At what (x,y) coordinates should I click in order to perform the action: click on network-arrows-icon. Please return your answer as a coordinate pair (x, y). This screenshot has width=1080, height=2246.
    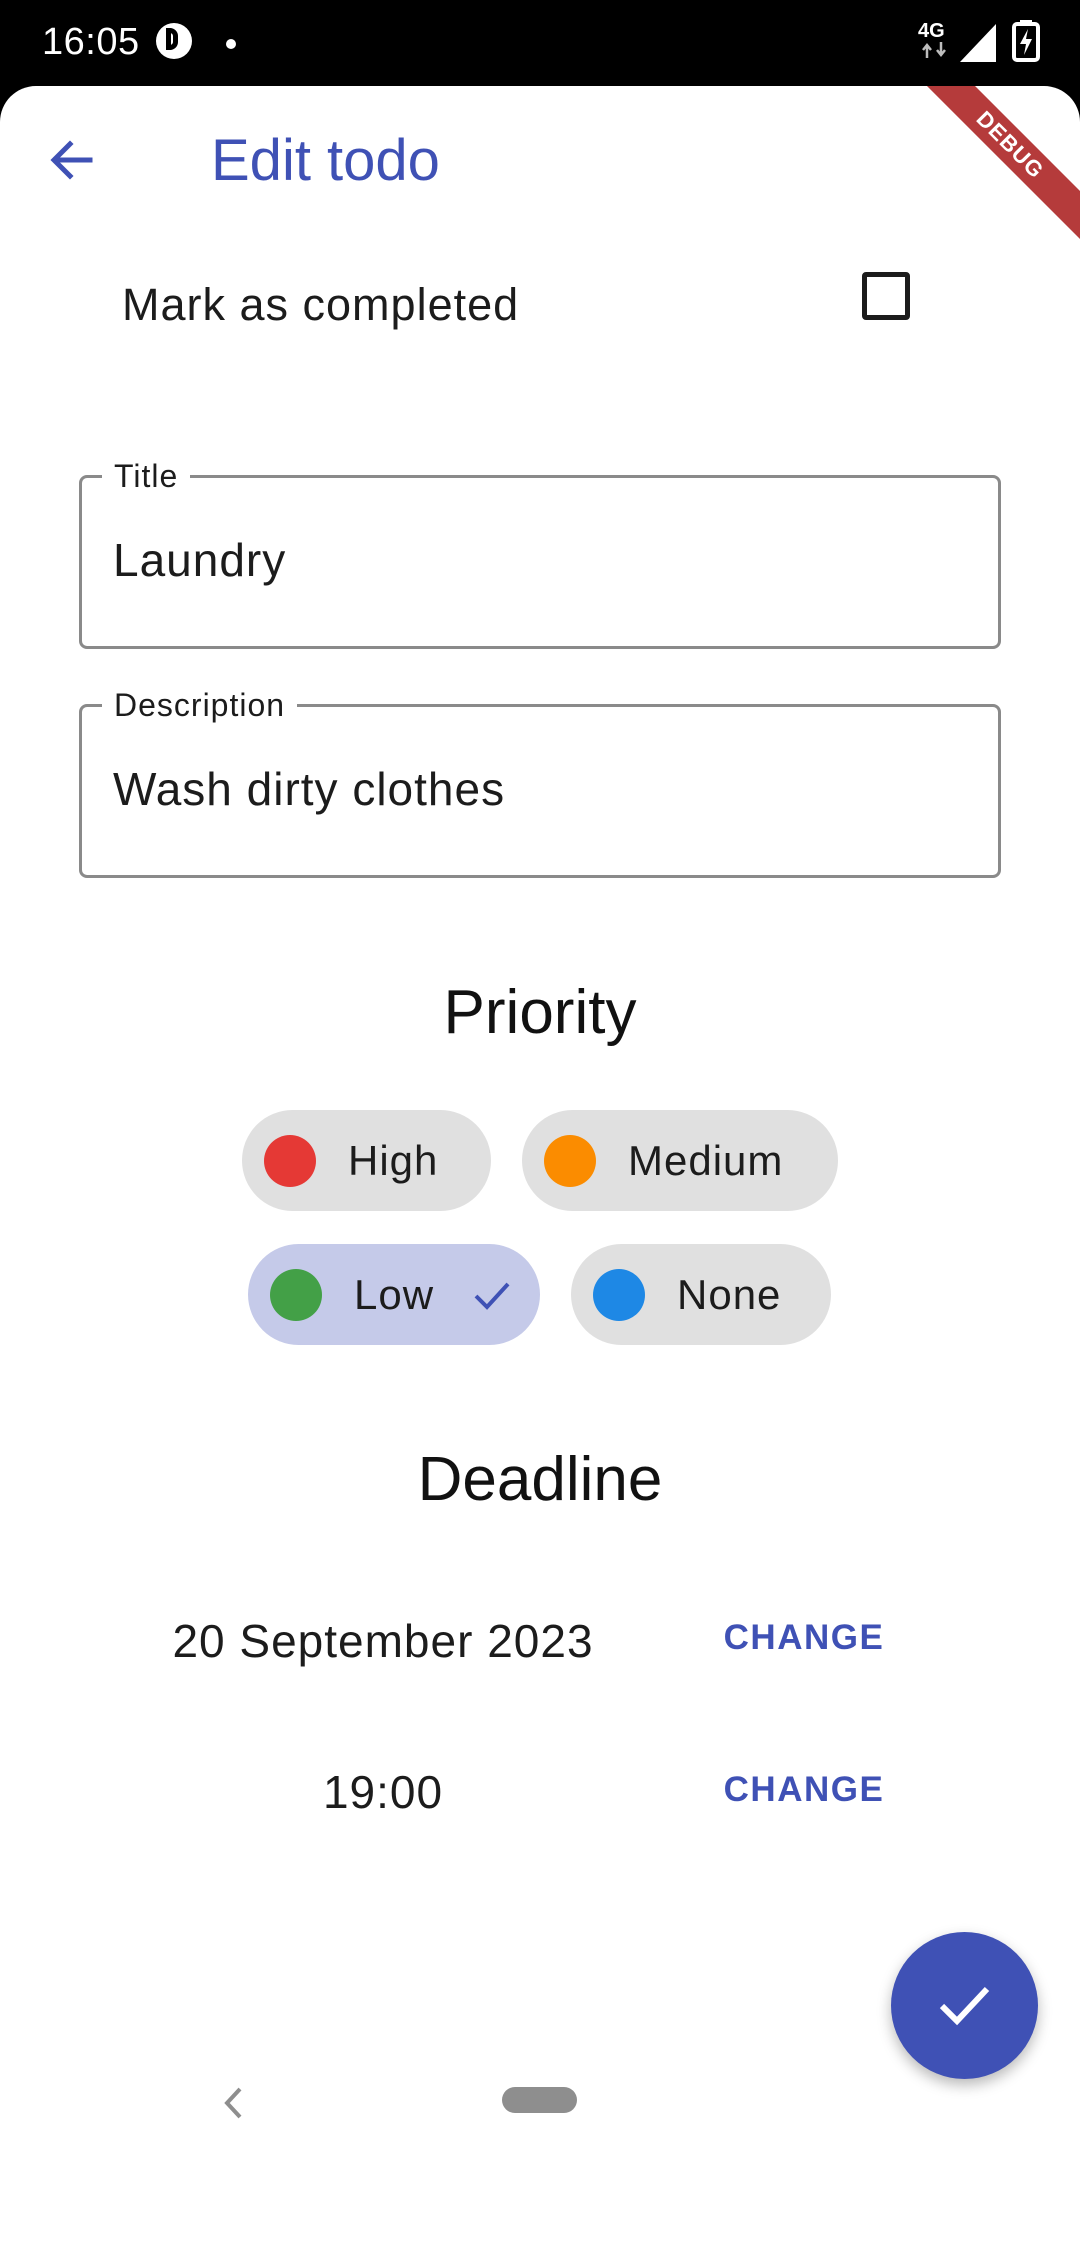
    Looking at the image, I should click on (934, 50).